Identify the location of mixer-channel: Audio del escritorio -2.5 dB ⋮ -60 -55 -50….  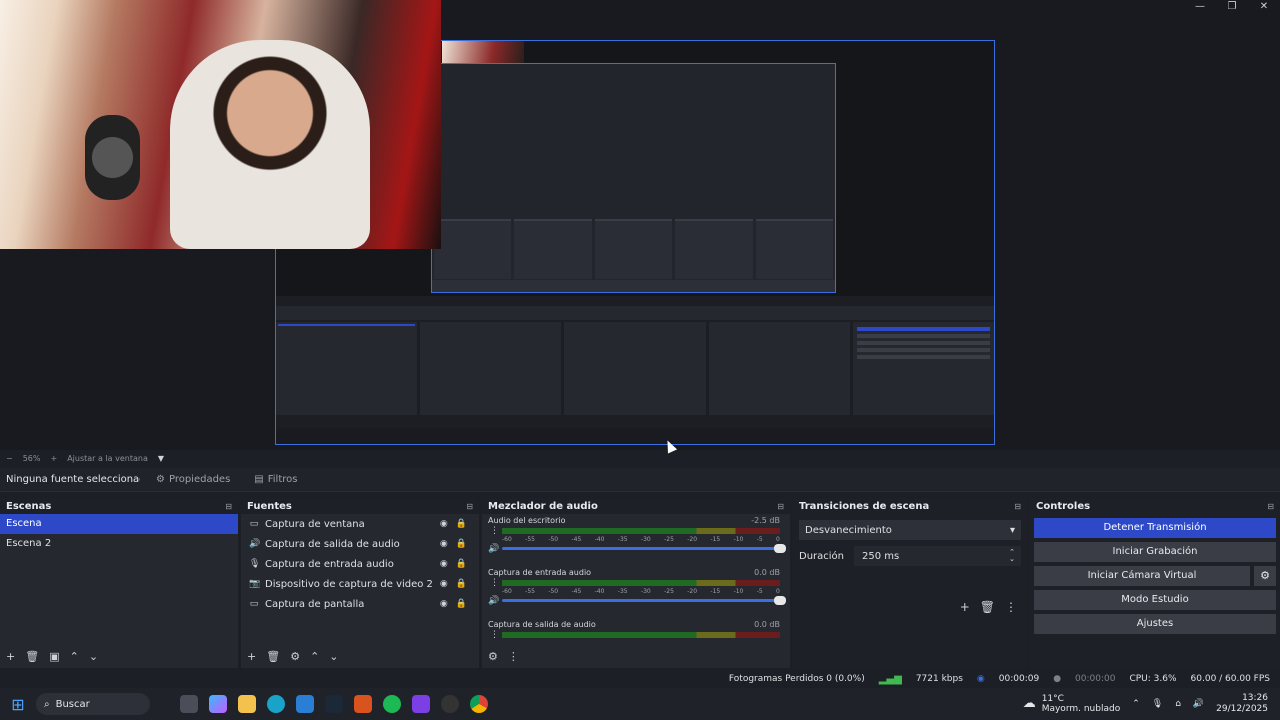
(636, 540).